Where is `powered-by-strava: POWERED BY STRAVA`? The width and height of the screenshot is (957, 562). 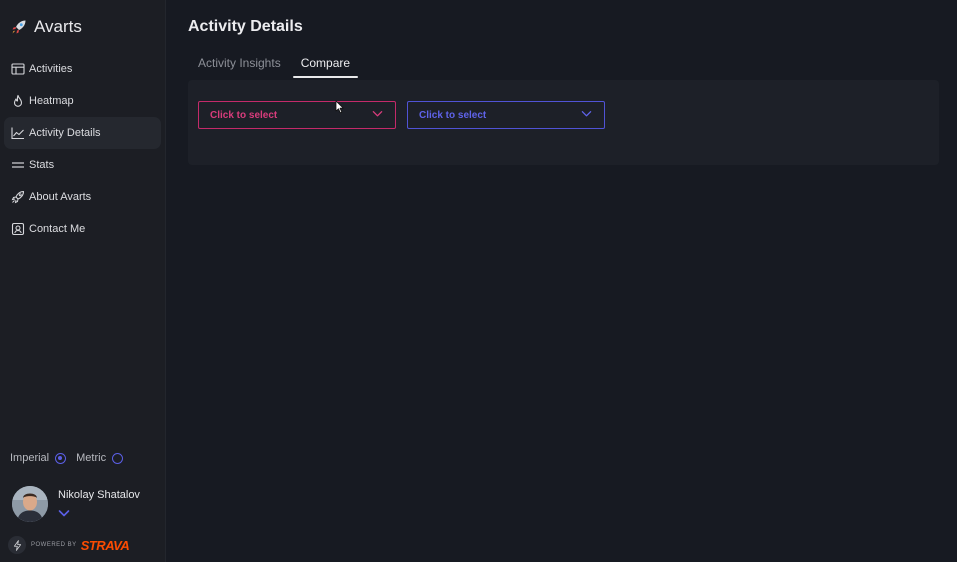 powered-by-strava: POWERED BY STRAVA is located at coordinates (69, 545).